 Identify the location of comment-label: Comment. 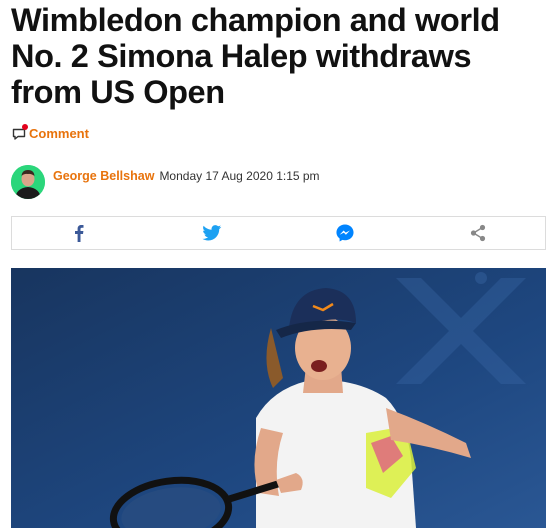
(59, 133).